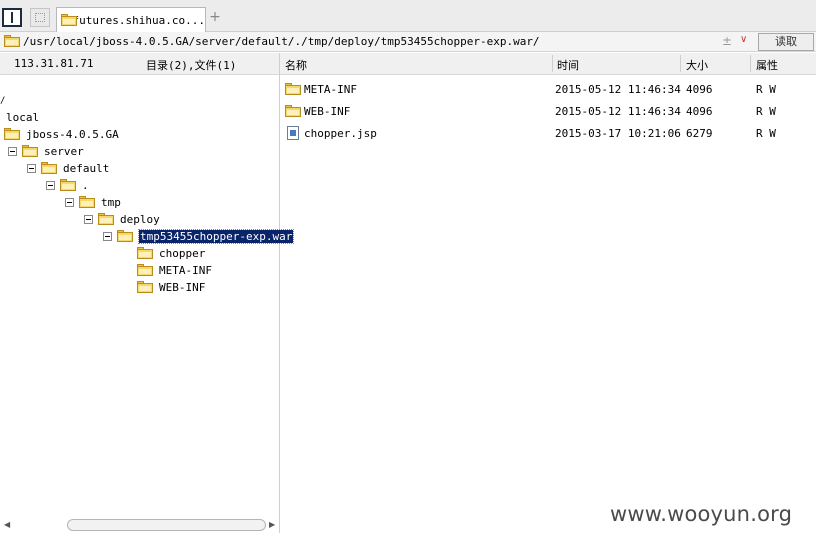 The image size is (816, 544). Describe the element at coordinates (330, 89) in the screenshot. I see `file-name: META-INF` at that location.